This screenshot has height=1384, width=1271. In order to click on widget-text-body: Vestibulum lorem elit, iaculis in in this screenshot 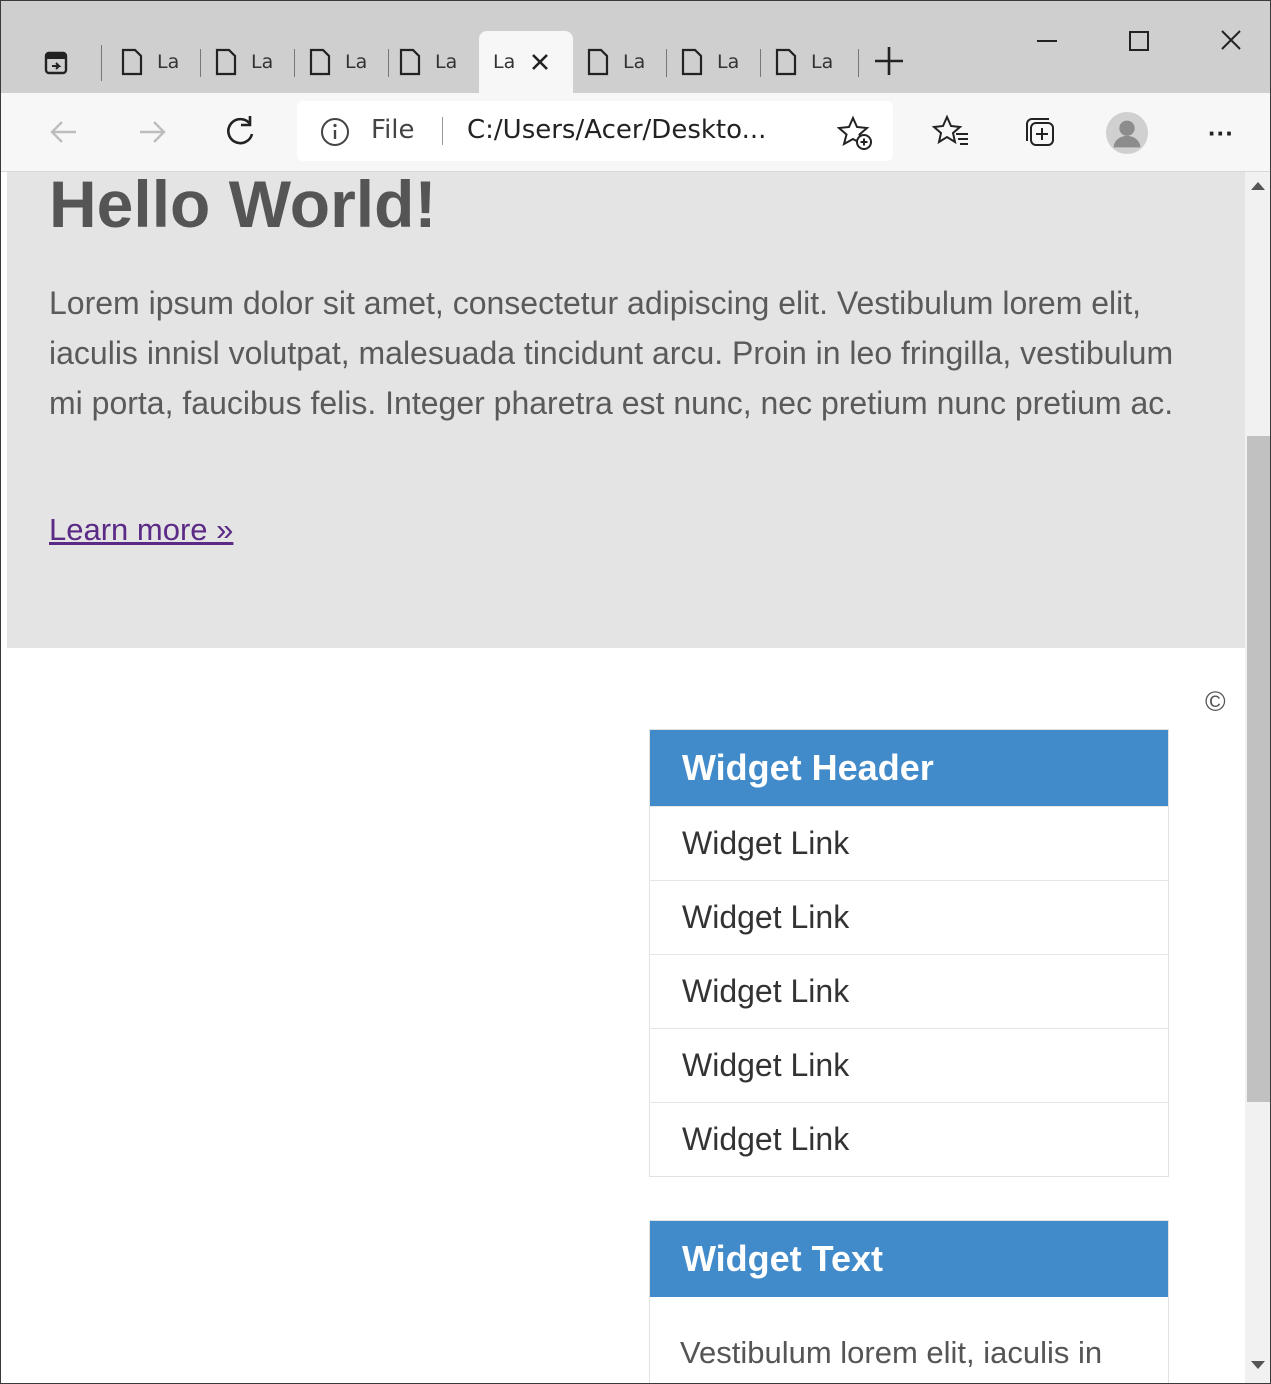, I will do `click(891, 1352)`.